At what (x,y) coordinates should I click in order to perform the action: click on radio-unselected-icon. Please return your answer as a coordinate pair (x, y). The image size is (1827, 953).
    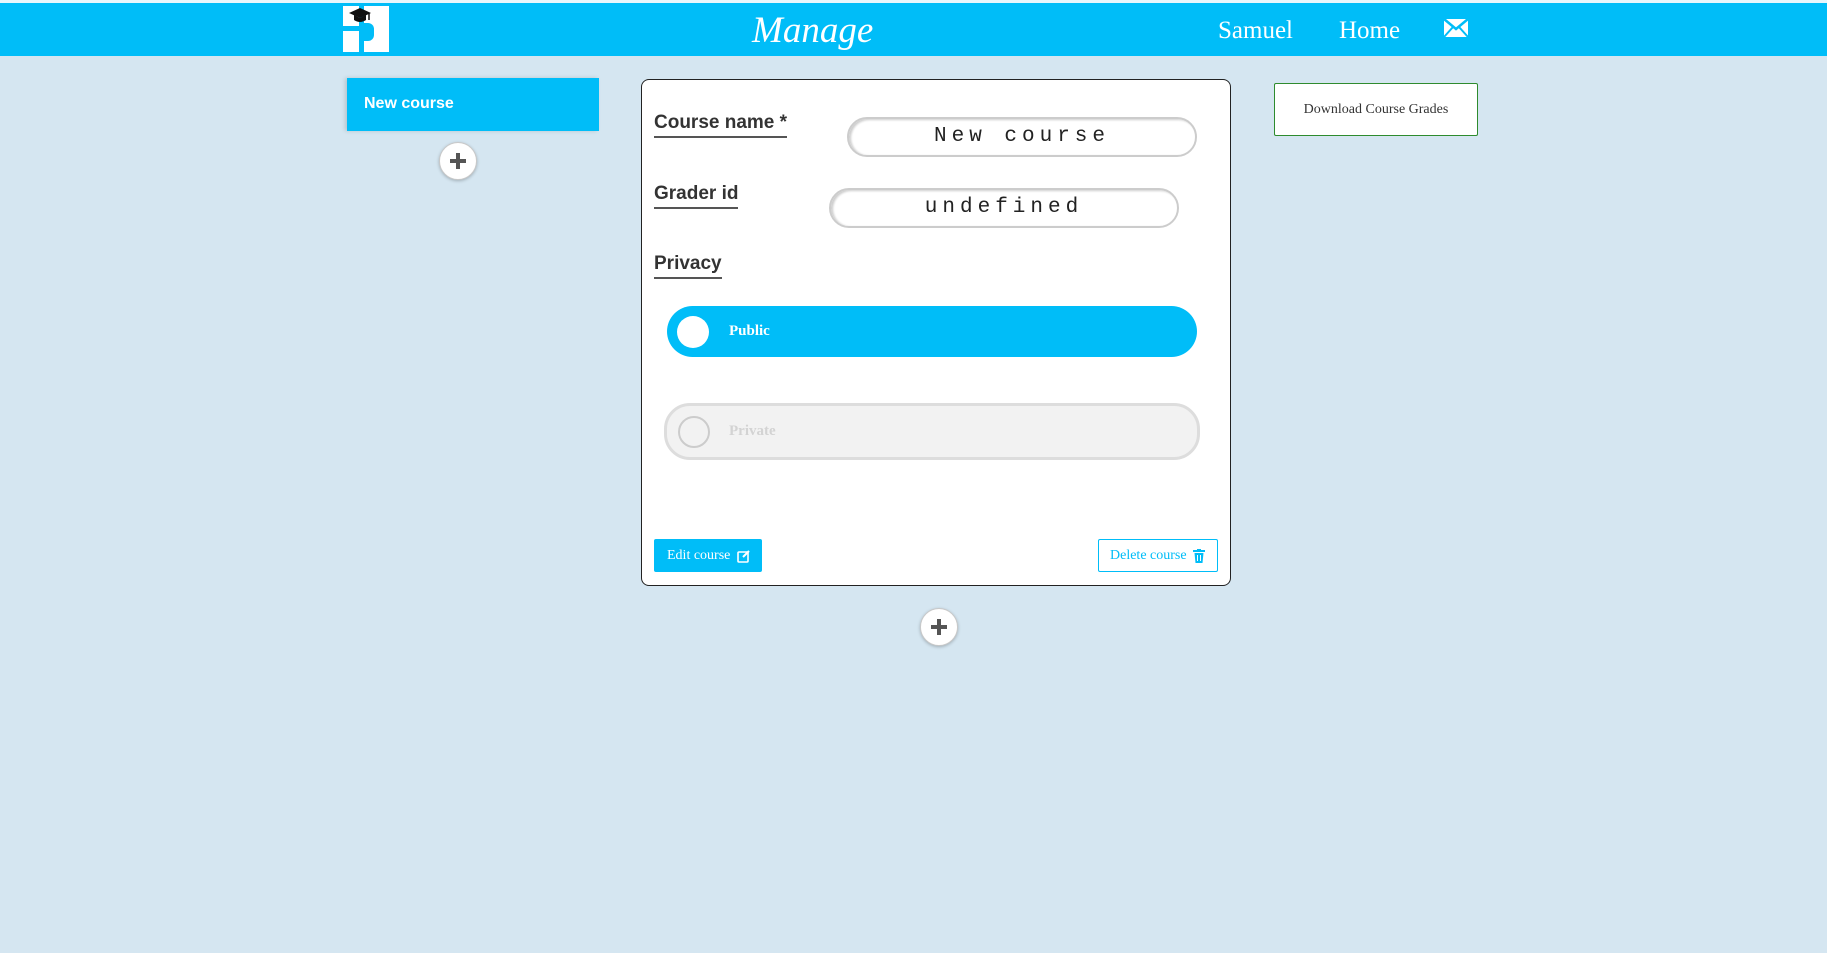
    Looking at the image, I should click on (694, 432).